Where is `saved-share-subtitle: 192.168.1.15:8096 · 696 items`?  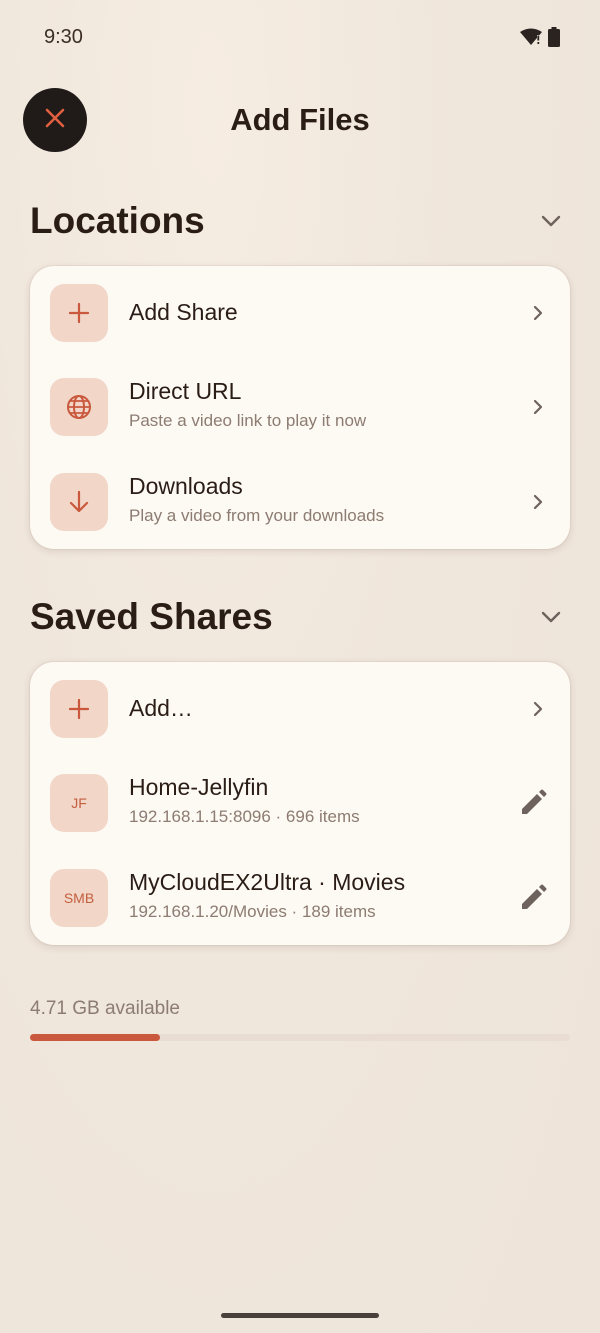 saved-share-subtitle: 192.168.1.15:8096 · 696 items is located at coordinates (244, 816).